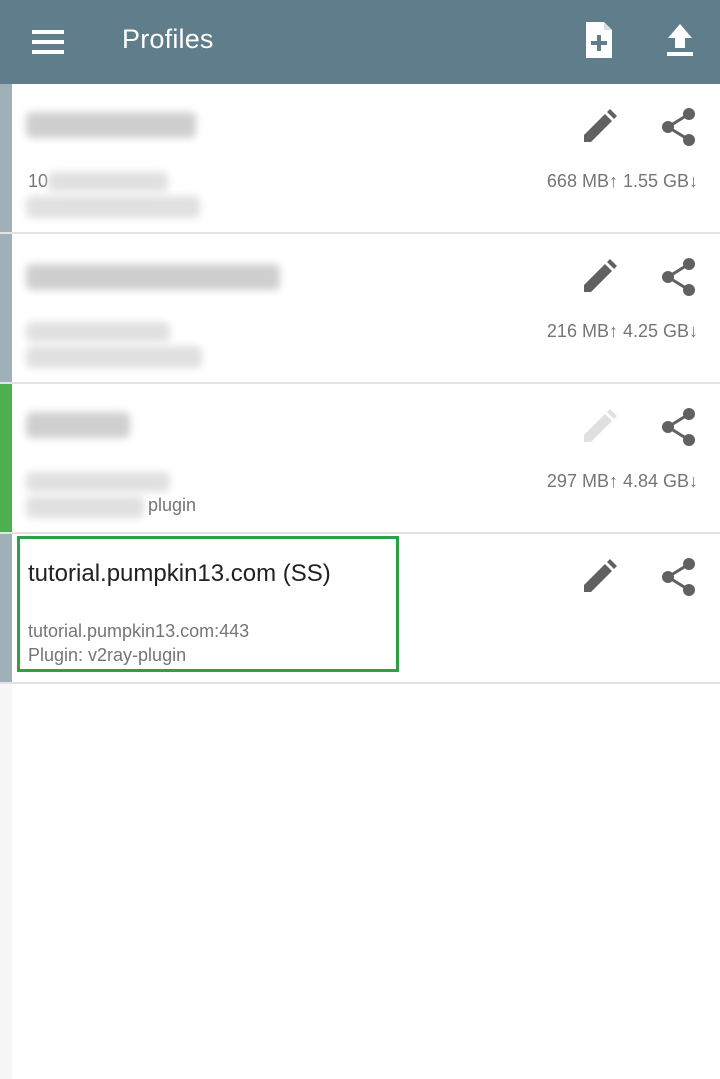 This screenshot has height=1079, width=720. Describe the element at coordinates (598, 40) in the screenshot. I see `add-file-icon` at that location.